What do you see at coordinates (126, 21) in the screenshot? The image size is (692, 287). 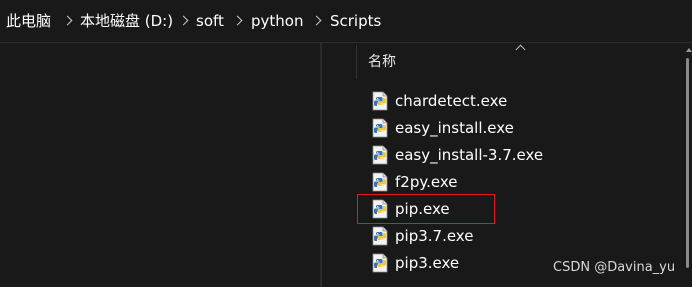 I see `breadcrumb-item-local-disk: 本地磁盘 (D:)` at bounding box center [126, 21].